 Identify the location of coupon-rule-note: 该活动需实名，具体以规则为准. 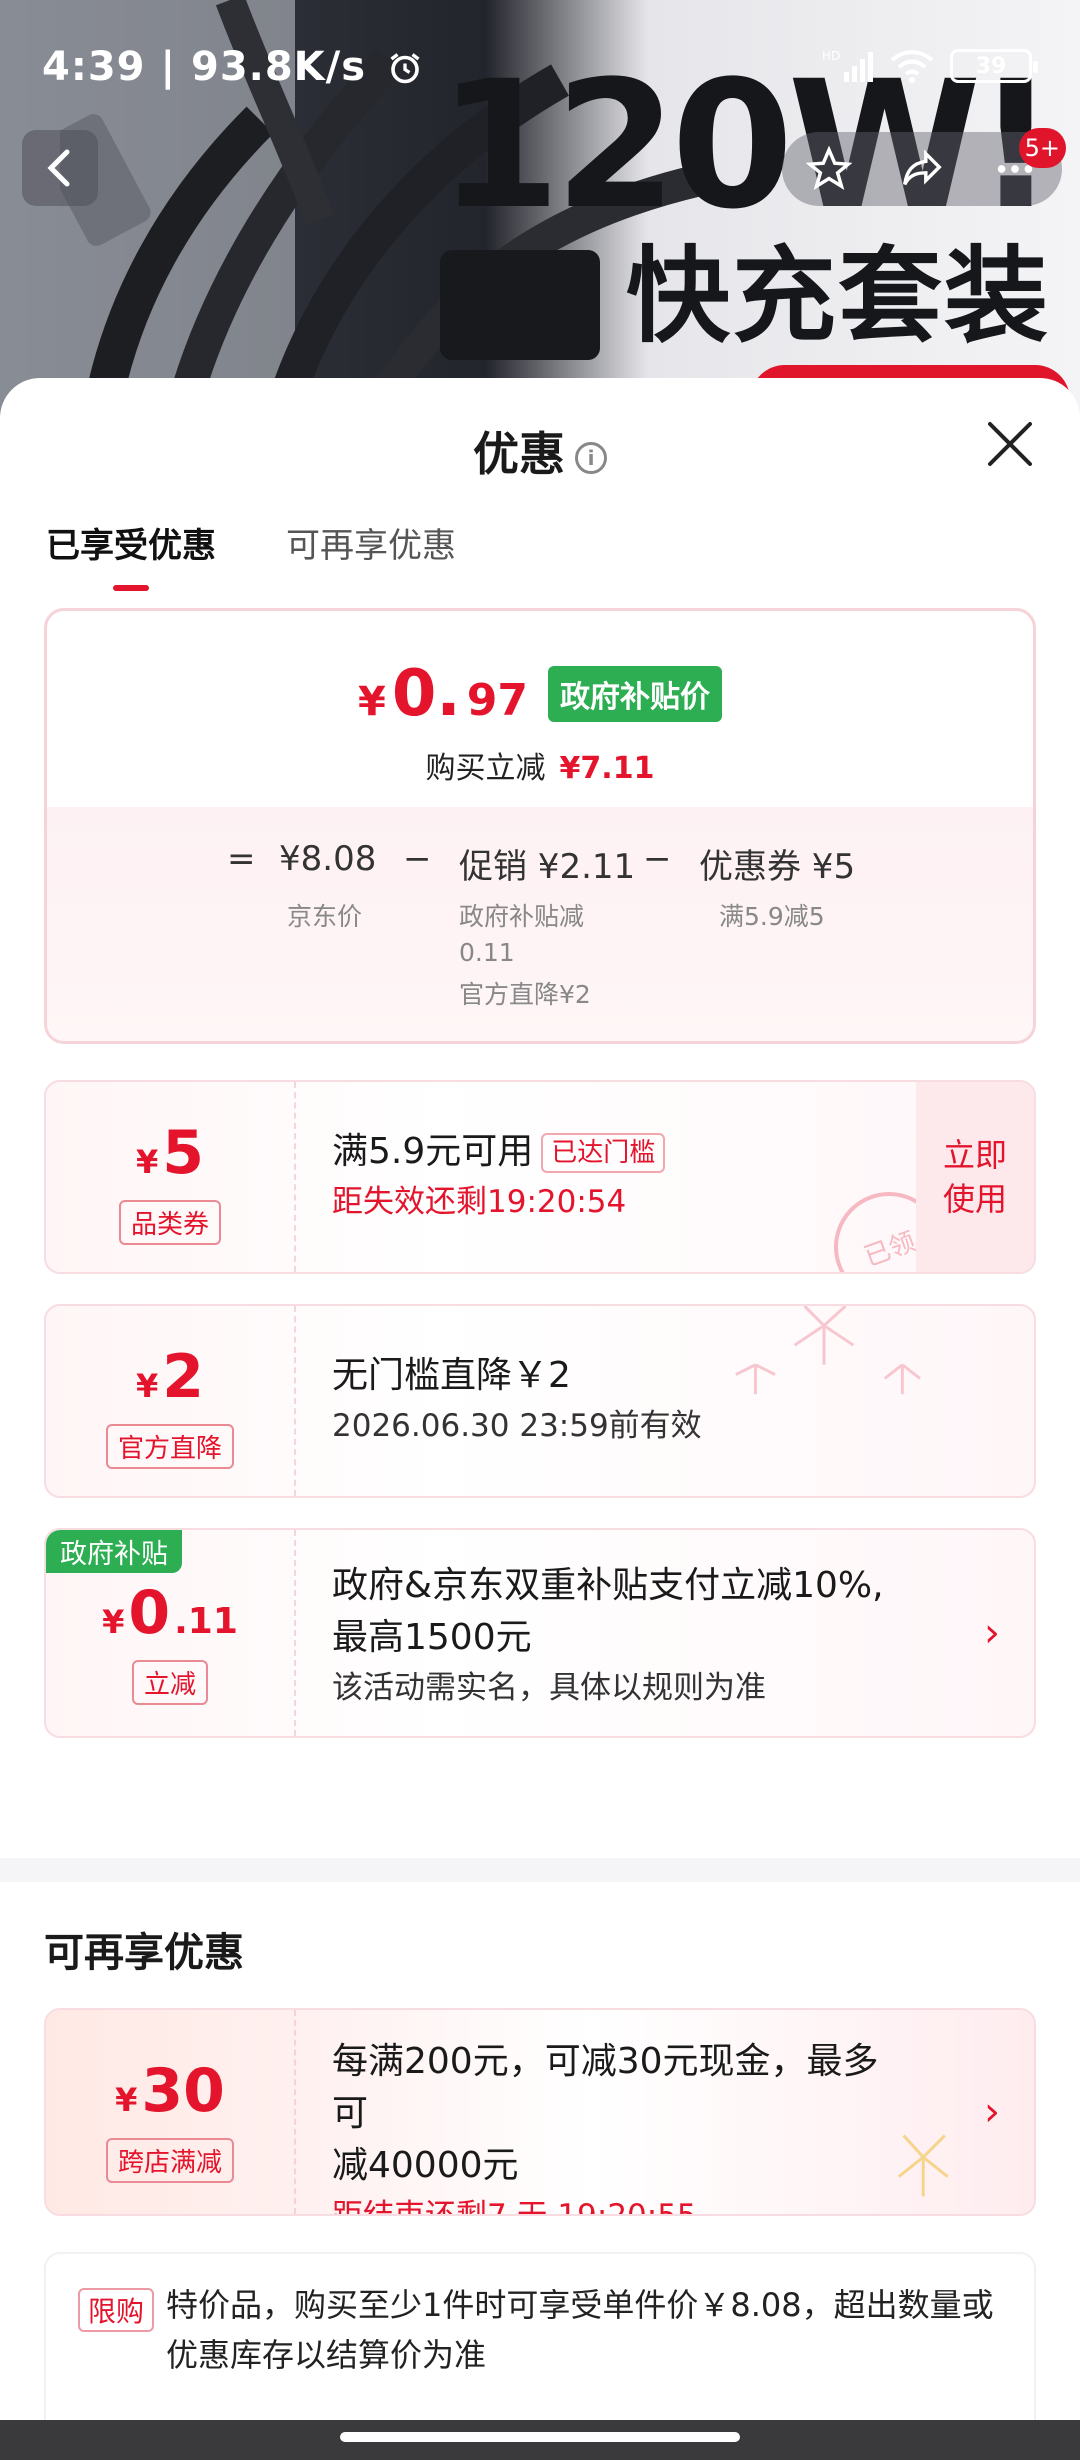
(549, 1688).